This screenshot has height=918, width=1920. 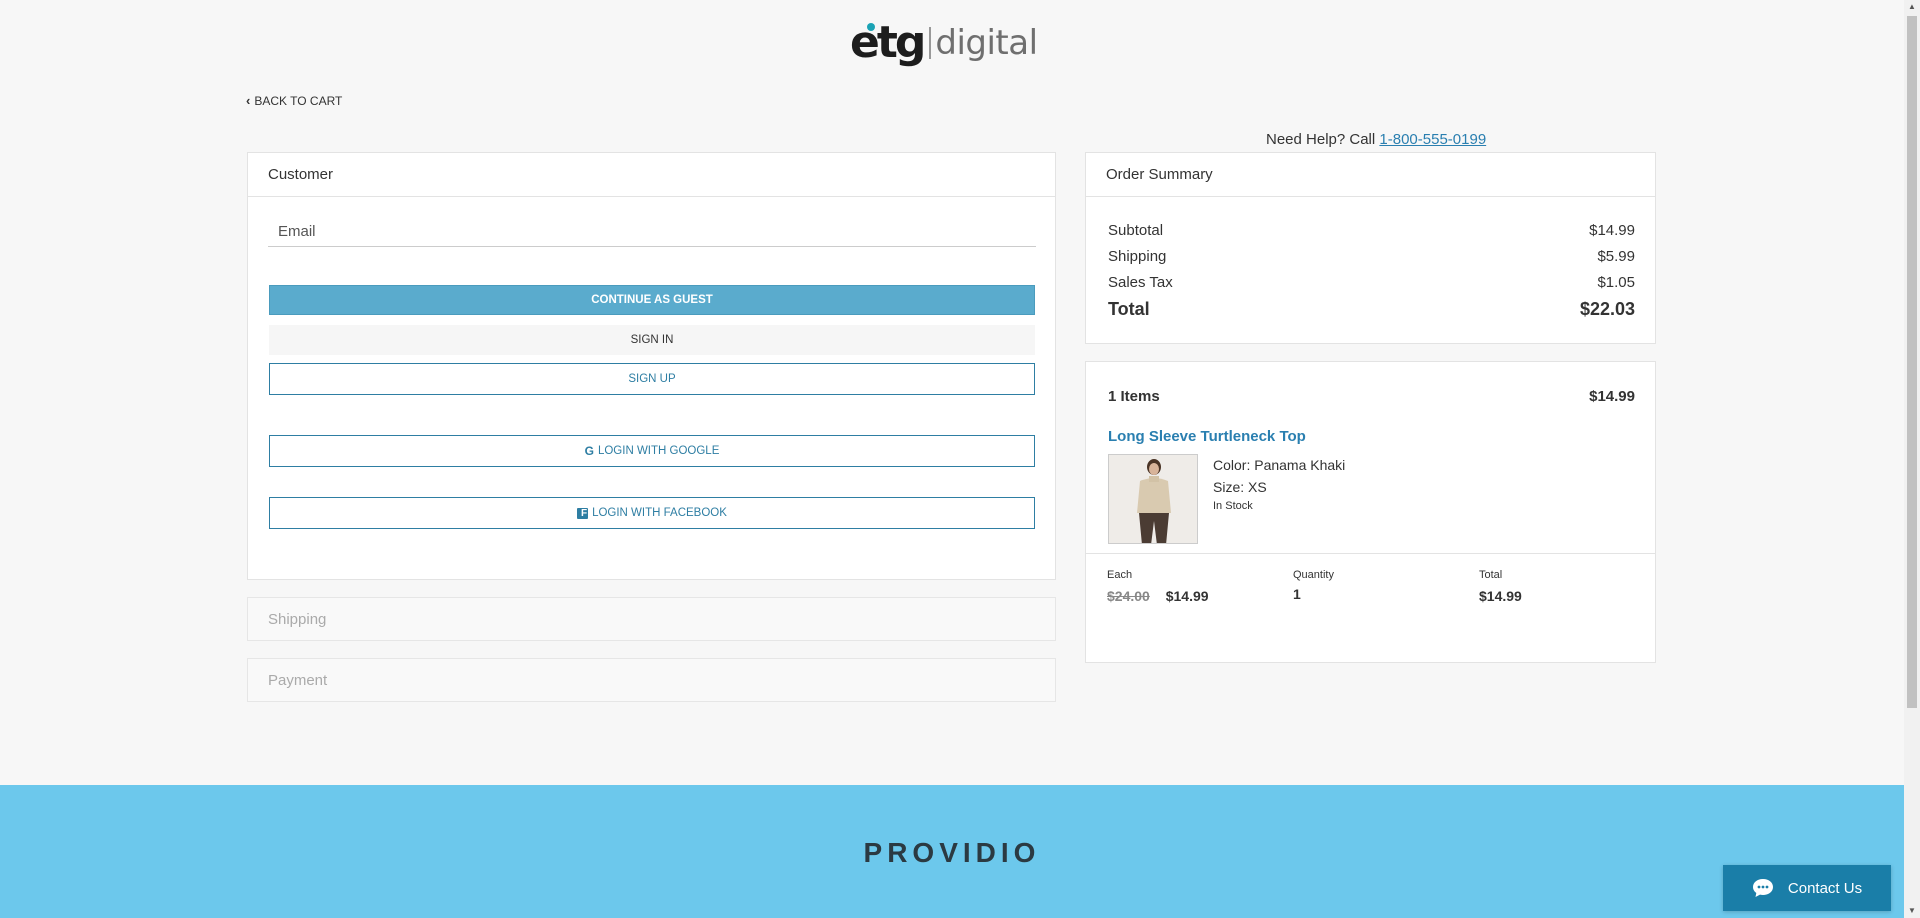 I want to click on each-price: $24.00 $14.99, so click(x=1158, y=596).